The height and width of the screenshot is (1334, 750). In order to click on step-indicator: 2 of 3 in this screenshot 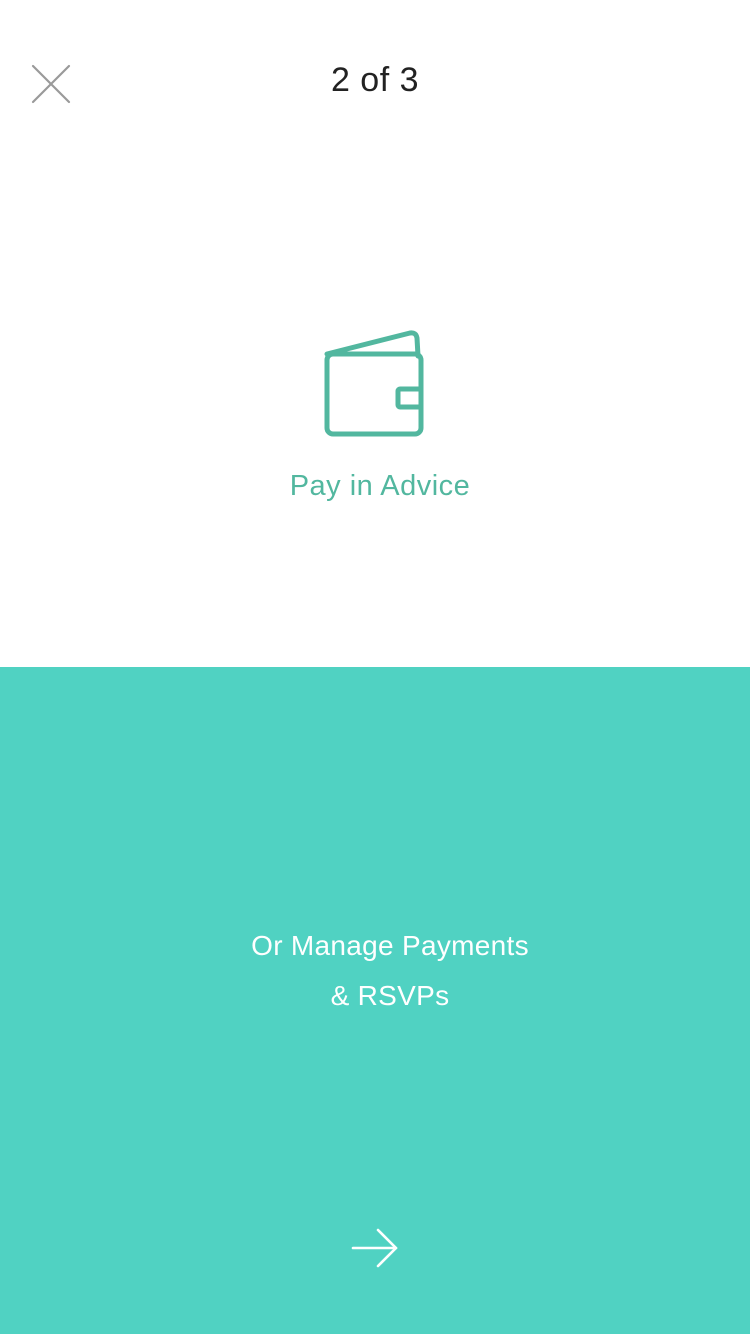, I will do `click(375, 80)`.